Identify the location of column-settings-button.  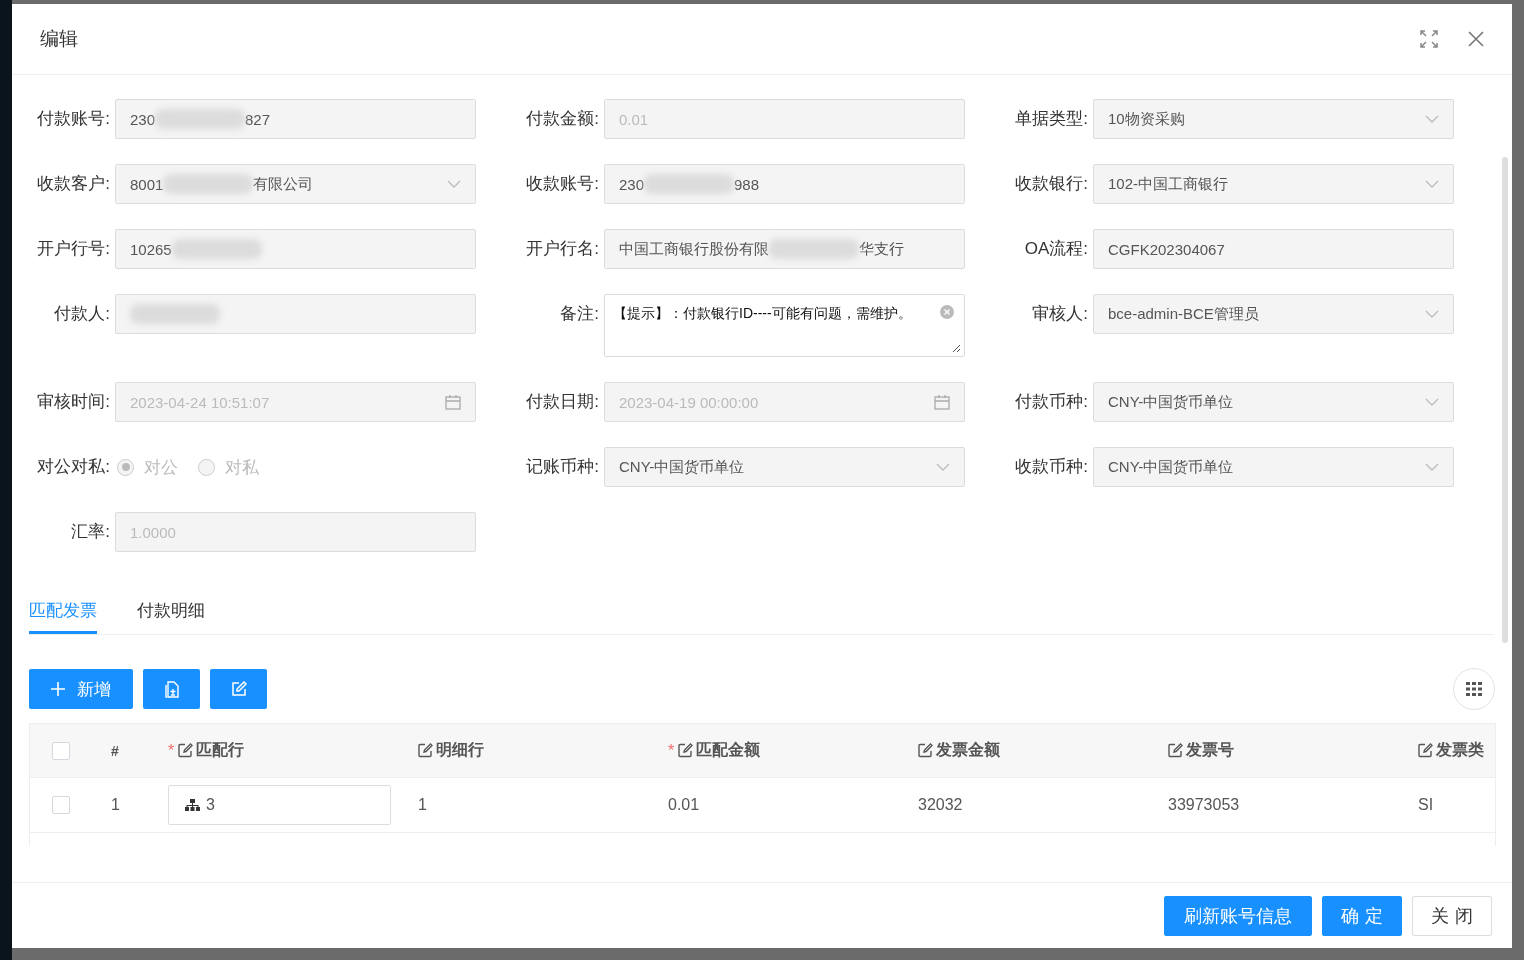
(1474, 689).